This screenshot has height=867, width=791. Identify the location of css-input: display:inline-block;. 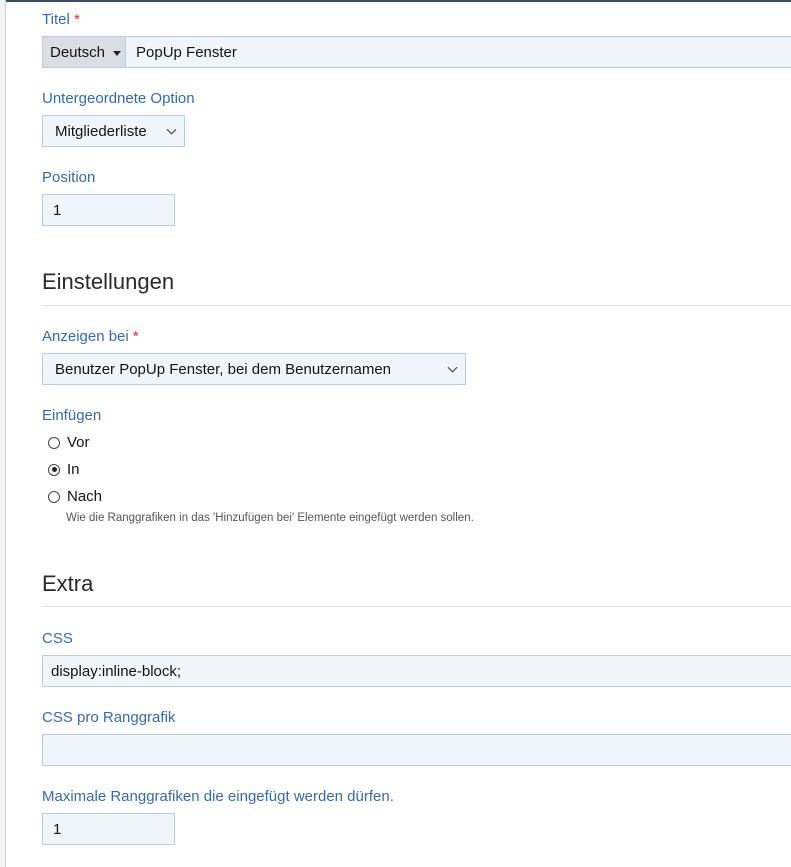
(416, 671).